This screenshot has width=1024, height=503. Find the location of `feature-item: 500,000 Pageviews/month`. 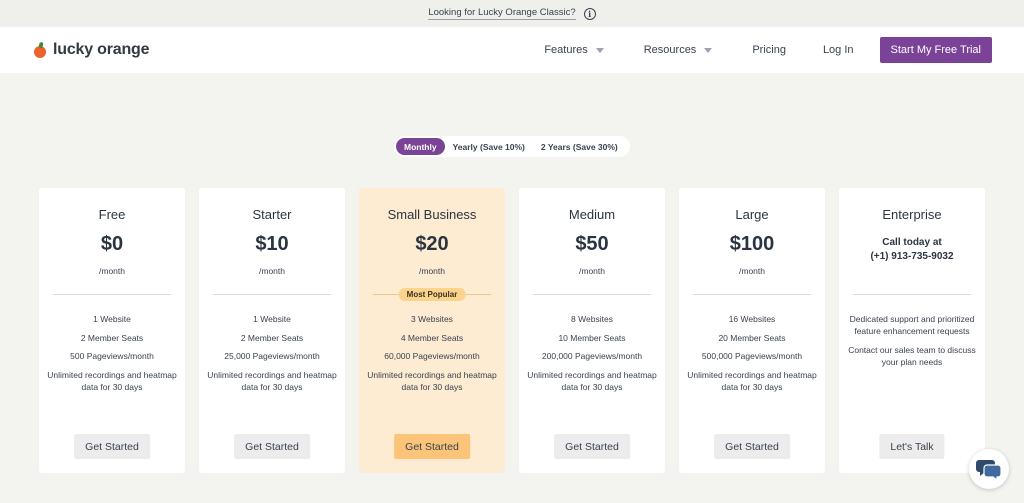

feature-item: 500,000 Pageviews/month is located at coordinates (752, 356).